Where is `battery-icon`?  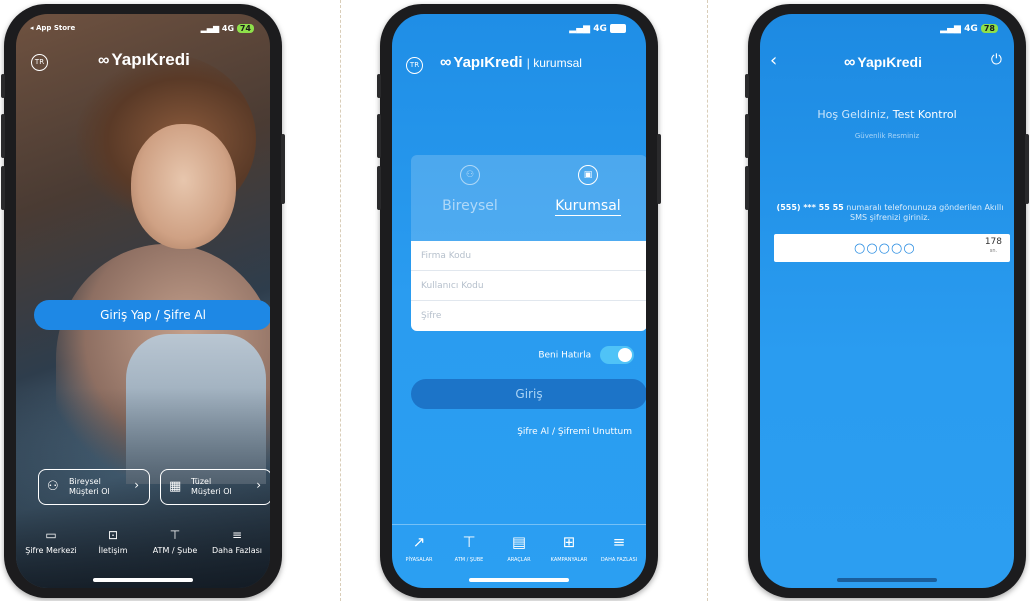
battery-icon is located at coordinates (618, 28).